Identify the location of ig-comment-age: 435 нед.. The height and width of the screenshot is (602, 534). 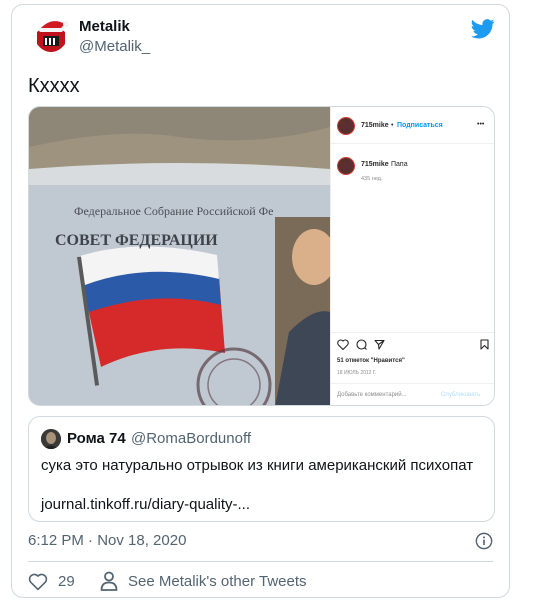
(372, 179).